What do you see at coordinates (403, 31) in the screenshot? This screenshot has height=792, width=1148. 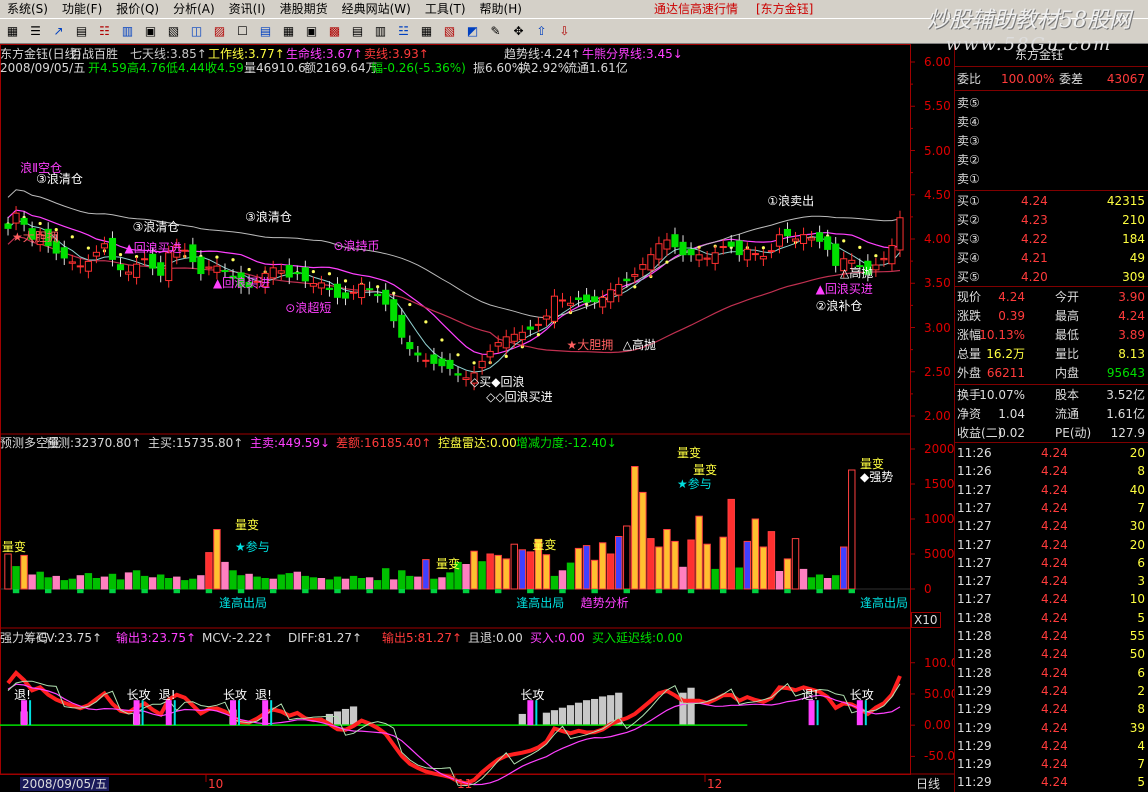 I see `toolbar-icon-17: ☳` at bounding box center [403, 31].